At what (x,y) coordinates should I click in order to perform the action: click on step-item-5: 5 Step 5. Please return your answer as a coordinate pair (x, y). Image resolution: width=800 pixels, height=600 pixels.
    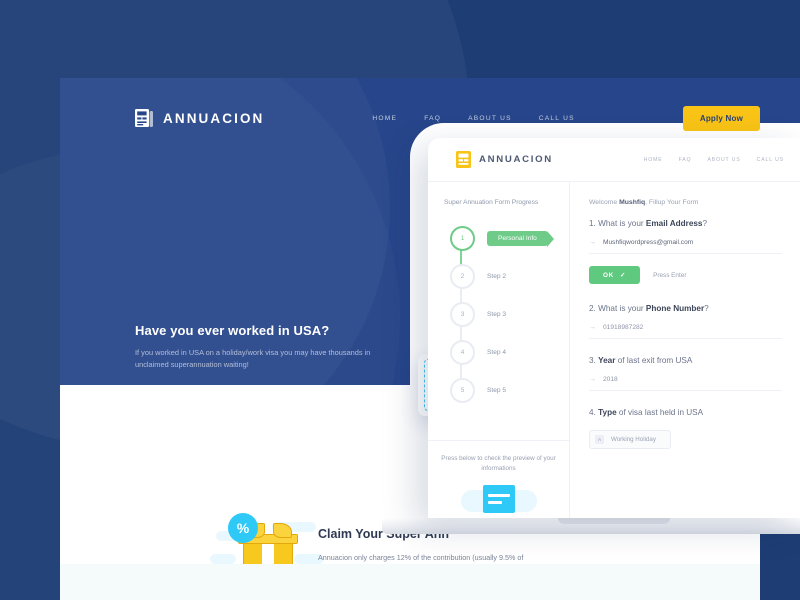
    Looking at the image, I should click on (509, 390).